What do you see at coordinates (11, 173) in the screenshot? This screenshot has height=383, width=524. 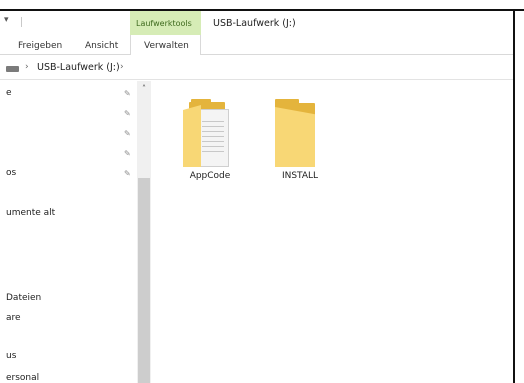 I see `nav-item: os` at bounding box center [11, 173].